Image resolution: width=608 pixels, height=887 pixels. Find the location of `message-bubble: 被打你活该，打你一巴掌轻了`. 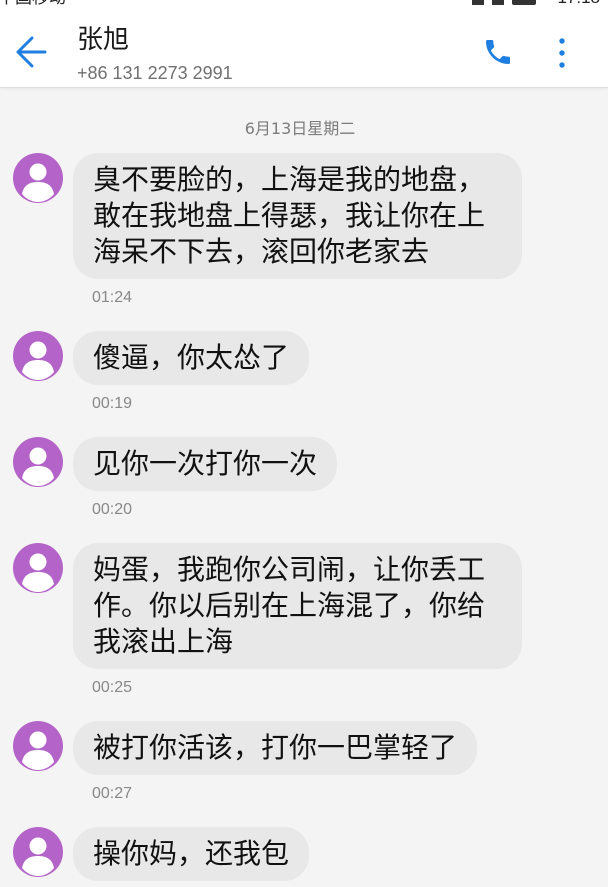

message-bubble: 被打你活该，打你一巴掌轻了 is located at coordinates (275, 748).